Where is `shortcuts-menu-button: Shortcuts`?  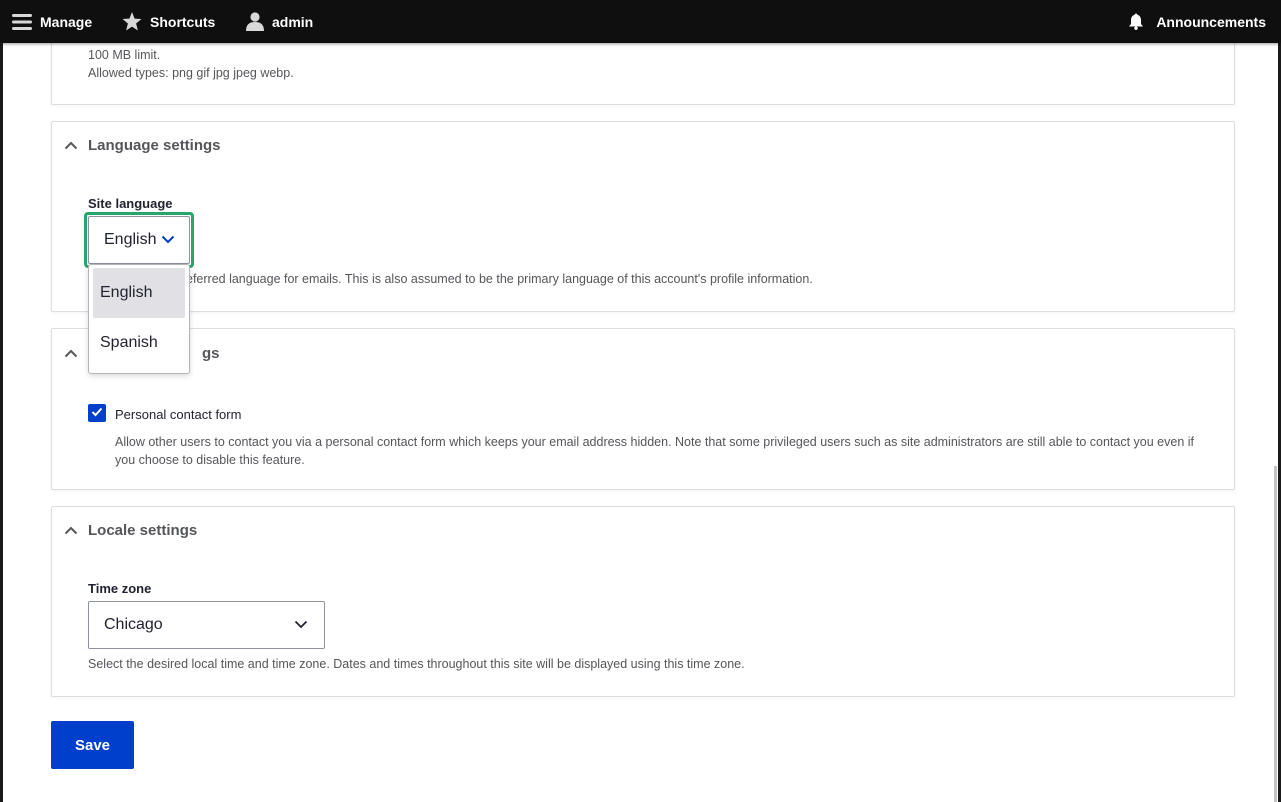 shortcuts-menu-button: Shortcuts is located at coordinates (168, 21).